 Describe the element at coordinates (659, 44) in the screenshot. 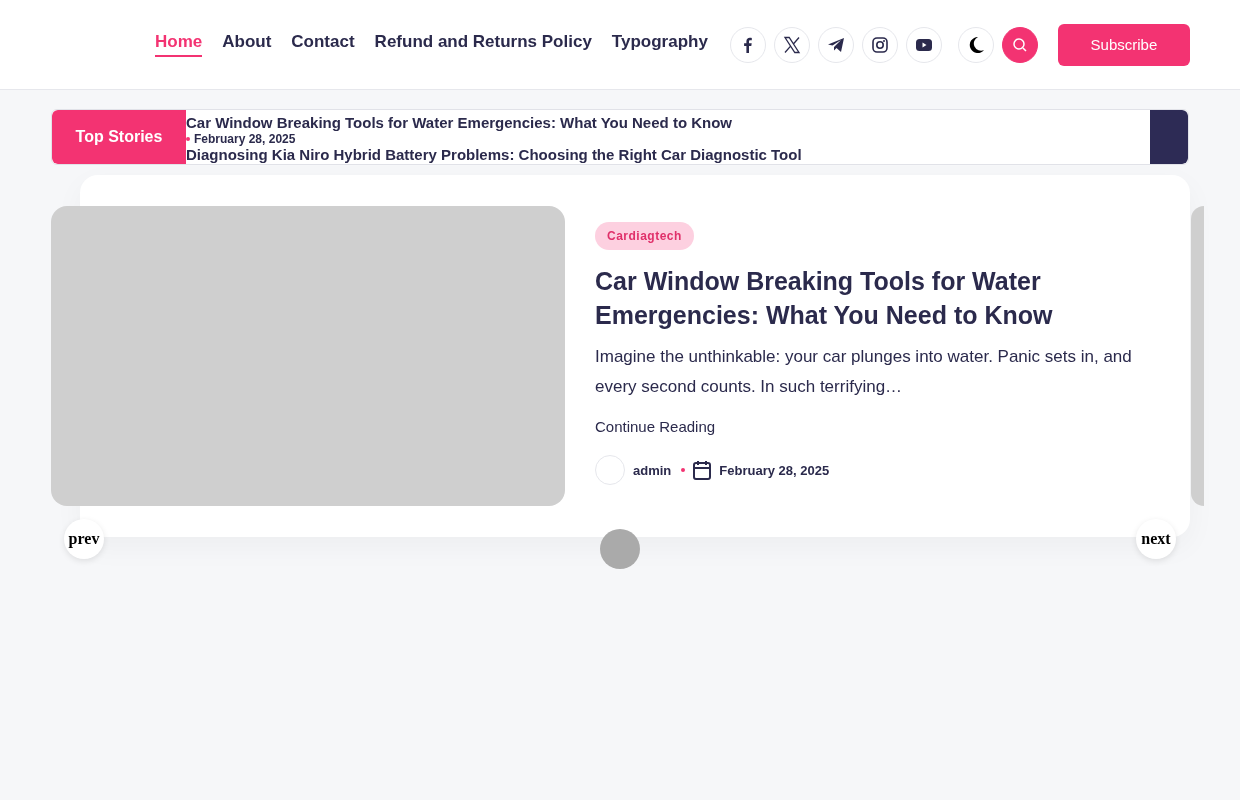

I see `nav-link: Typography` at that location.